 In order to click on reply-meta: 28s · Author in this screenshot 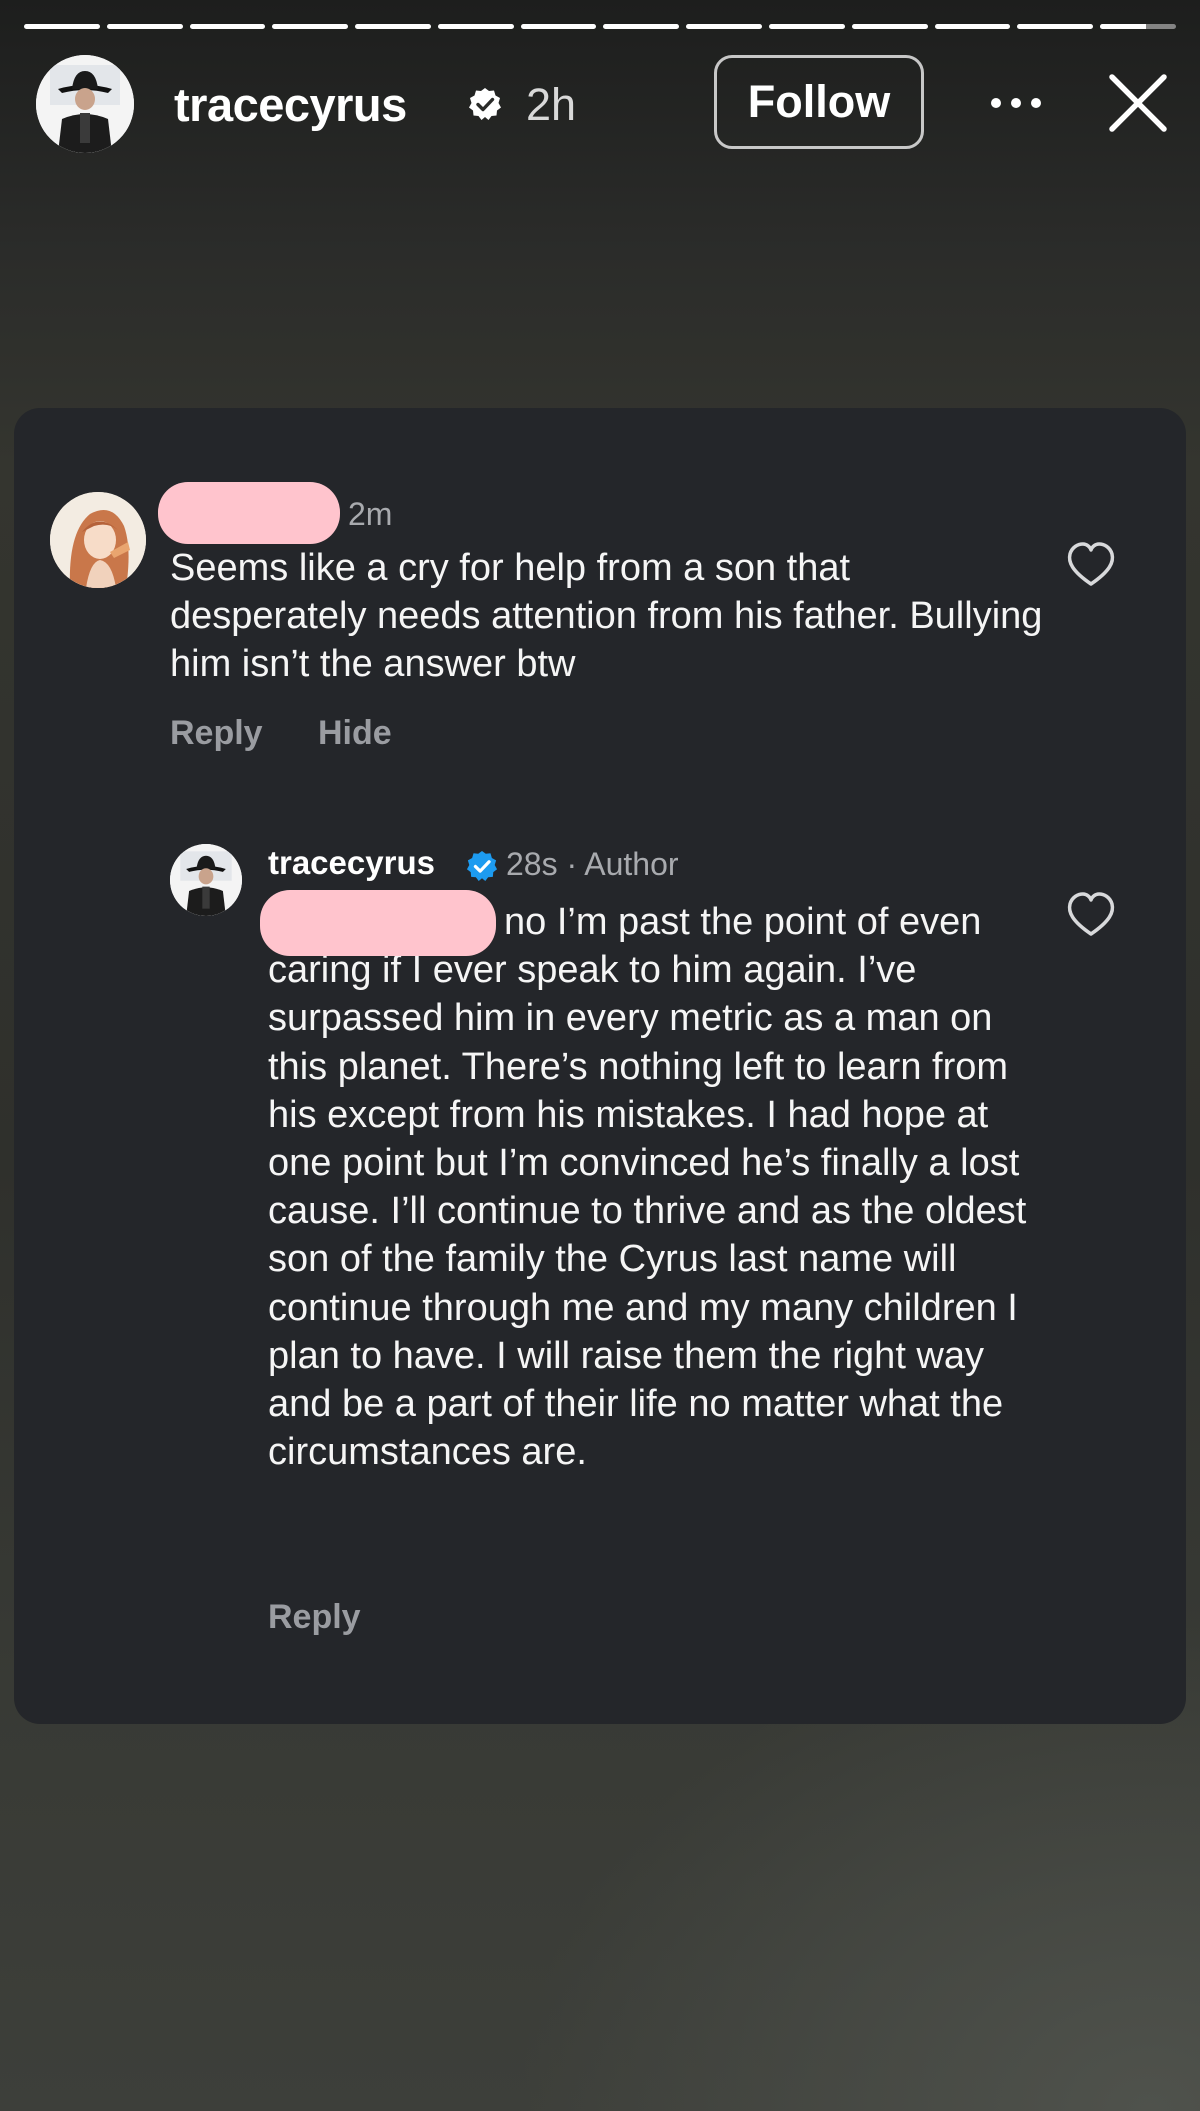, I will do `click(592, 864)`.